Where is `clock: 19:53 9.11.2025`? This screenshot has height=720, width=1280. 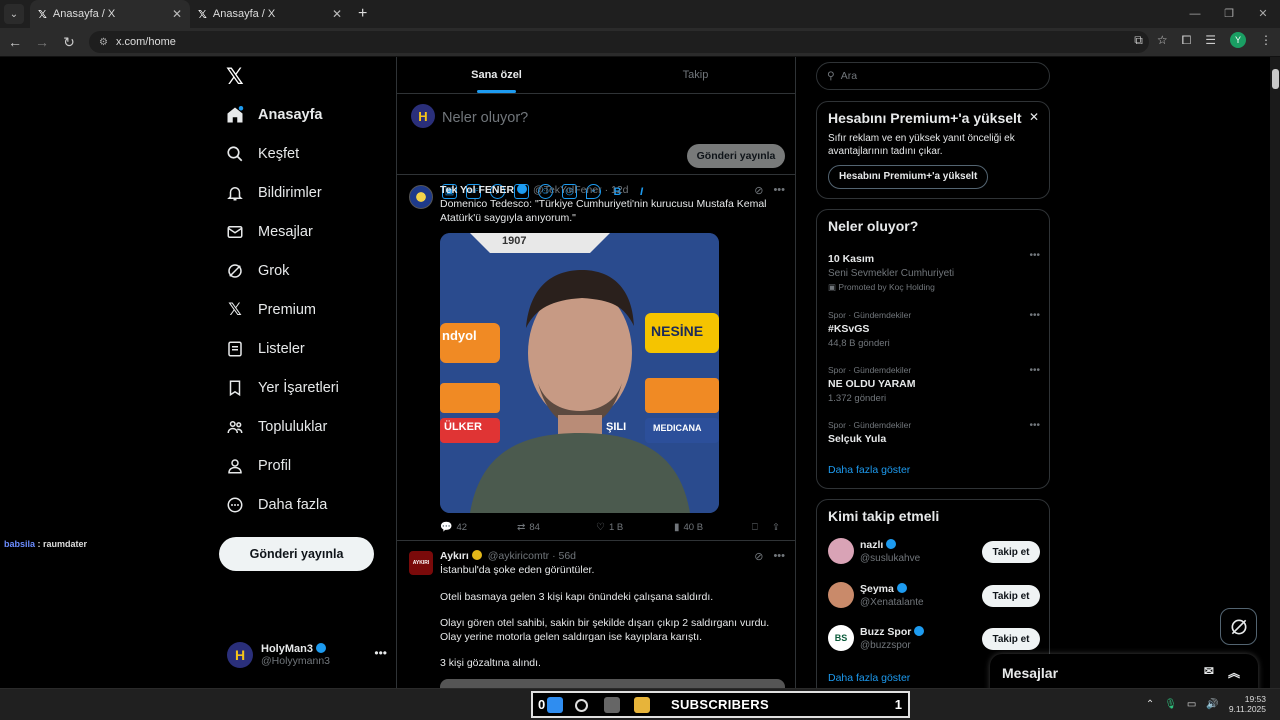
clock: 19:53 9.11.2025 is located at coordinates (1247, 704).